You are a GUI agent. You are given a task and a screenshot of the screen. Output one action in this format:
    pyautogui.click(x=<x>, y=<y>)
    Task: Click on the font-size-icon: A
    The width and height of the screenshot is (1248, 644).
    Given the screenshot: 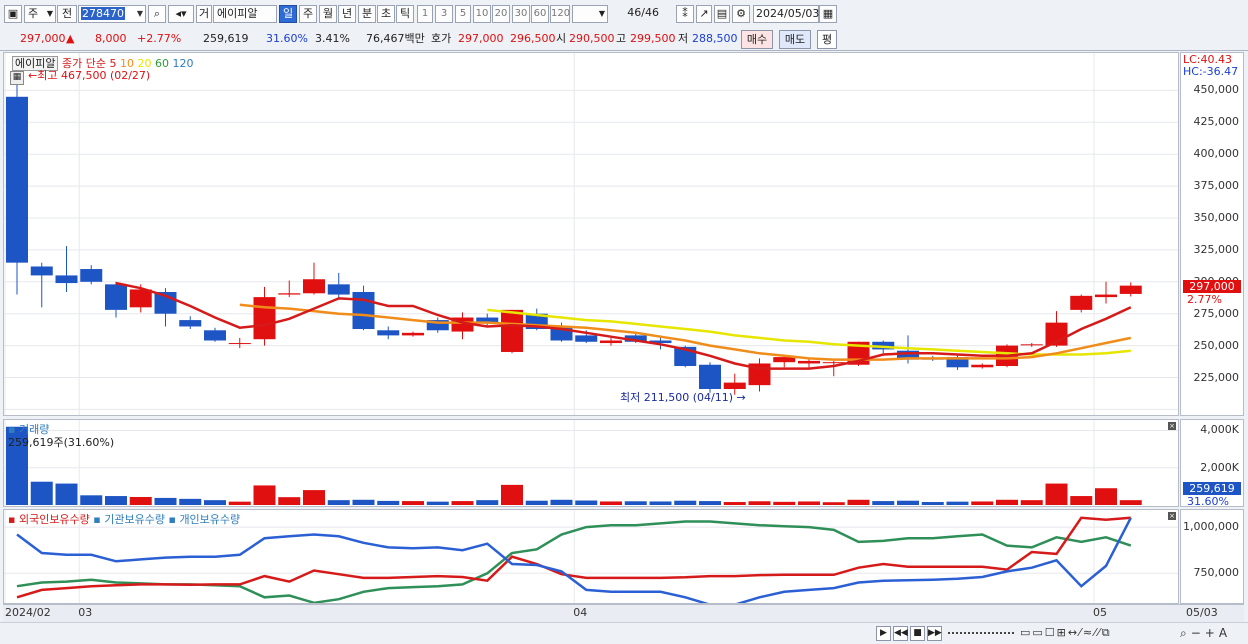 What is the action you would take?
    pyautogui.click(x=1225, y=633)
    